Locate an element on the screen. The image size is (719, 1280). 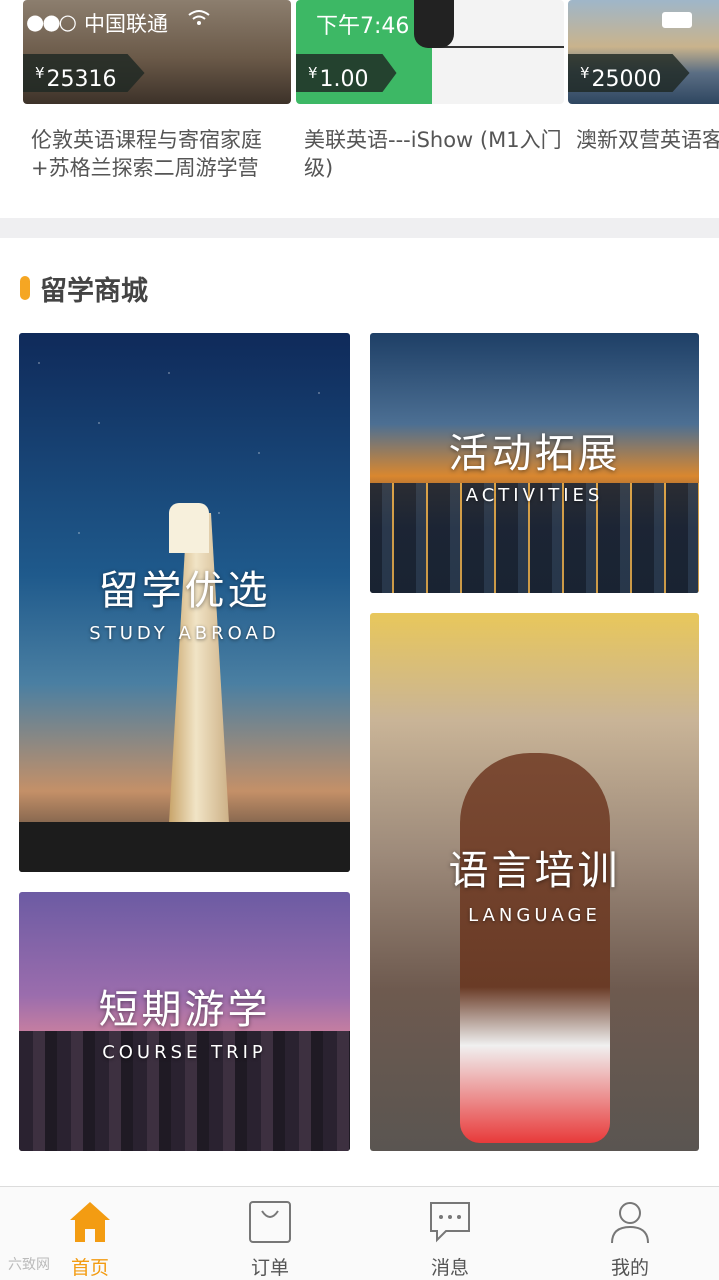
product-title: 美联英语---iShow (M1入门级) is located at coordinates (433, 154).